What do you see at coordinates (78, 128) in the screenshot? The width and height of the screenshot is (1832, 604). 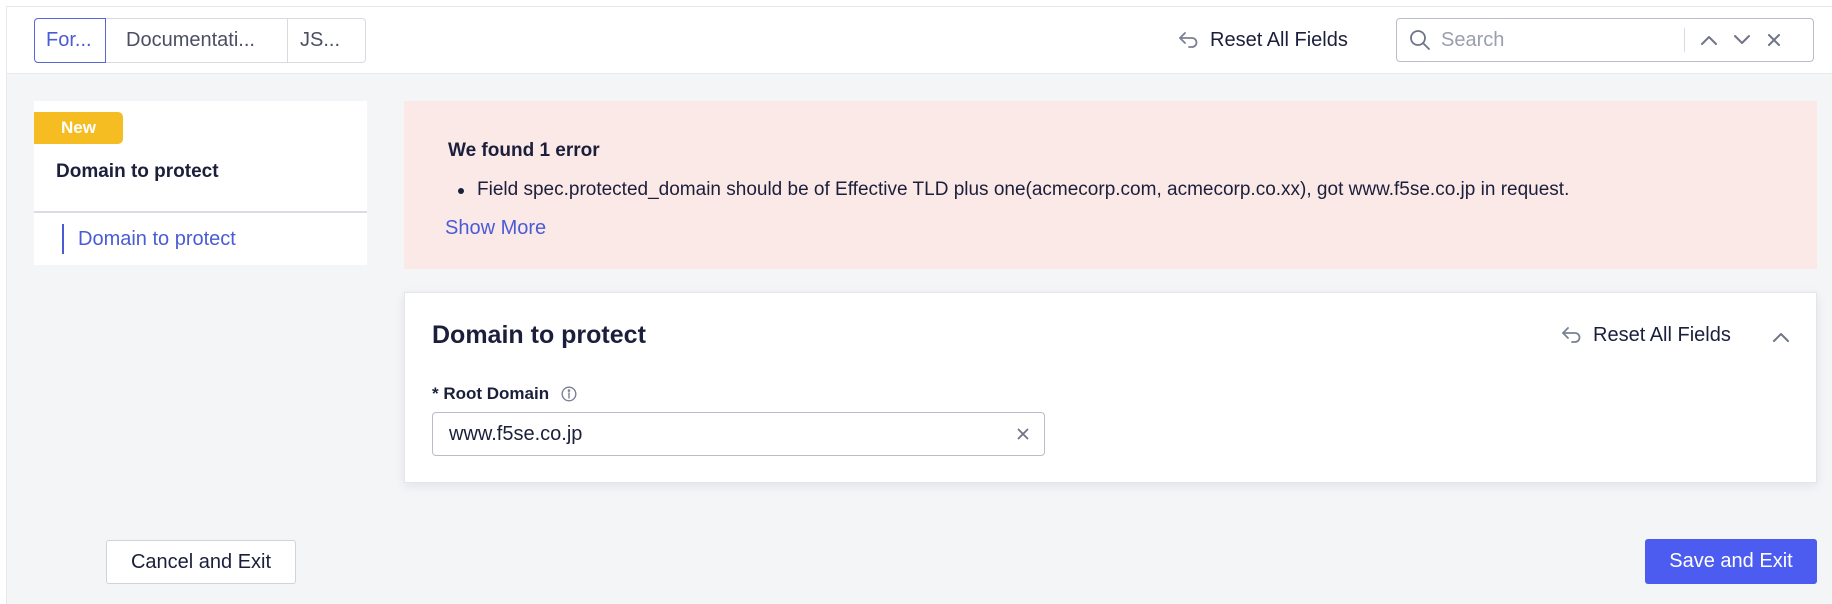 I see `new-badge: New` at bounding box center [78, 128].